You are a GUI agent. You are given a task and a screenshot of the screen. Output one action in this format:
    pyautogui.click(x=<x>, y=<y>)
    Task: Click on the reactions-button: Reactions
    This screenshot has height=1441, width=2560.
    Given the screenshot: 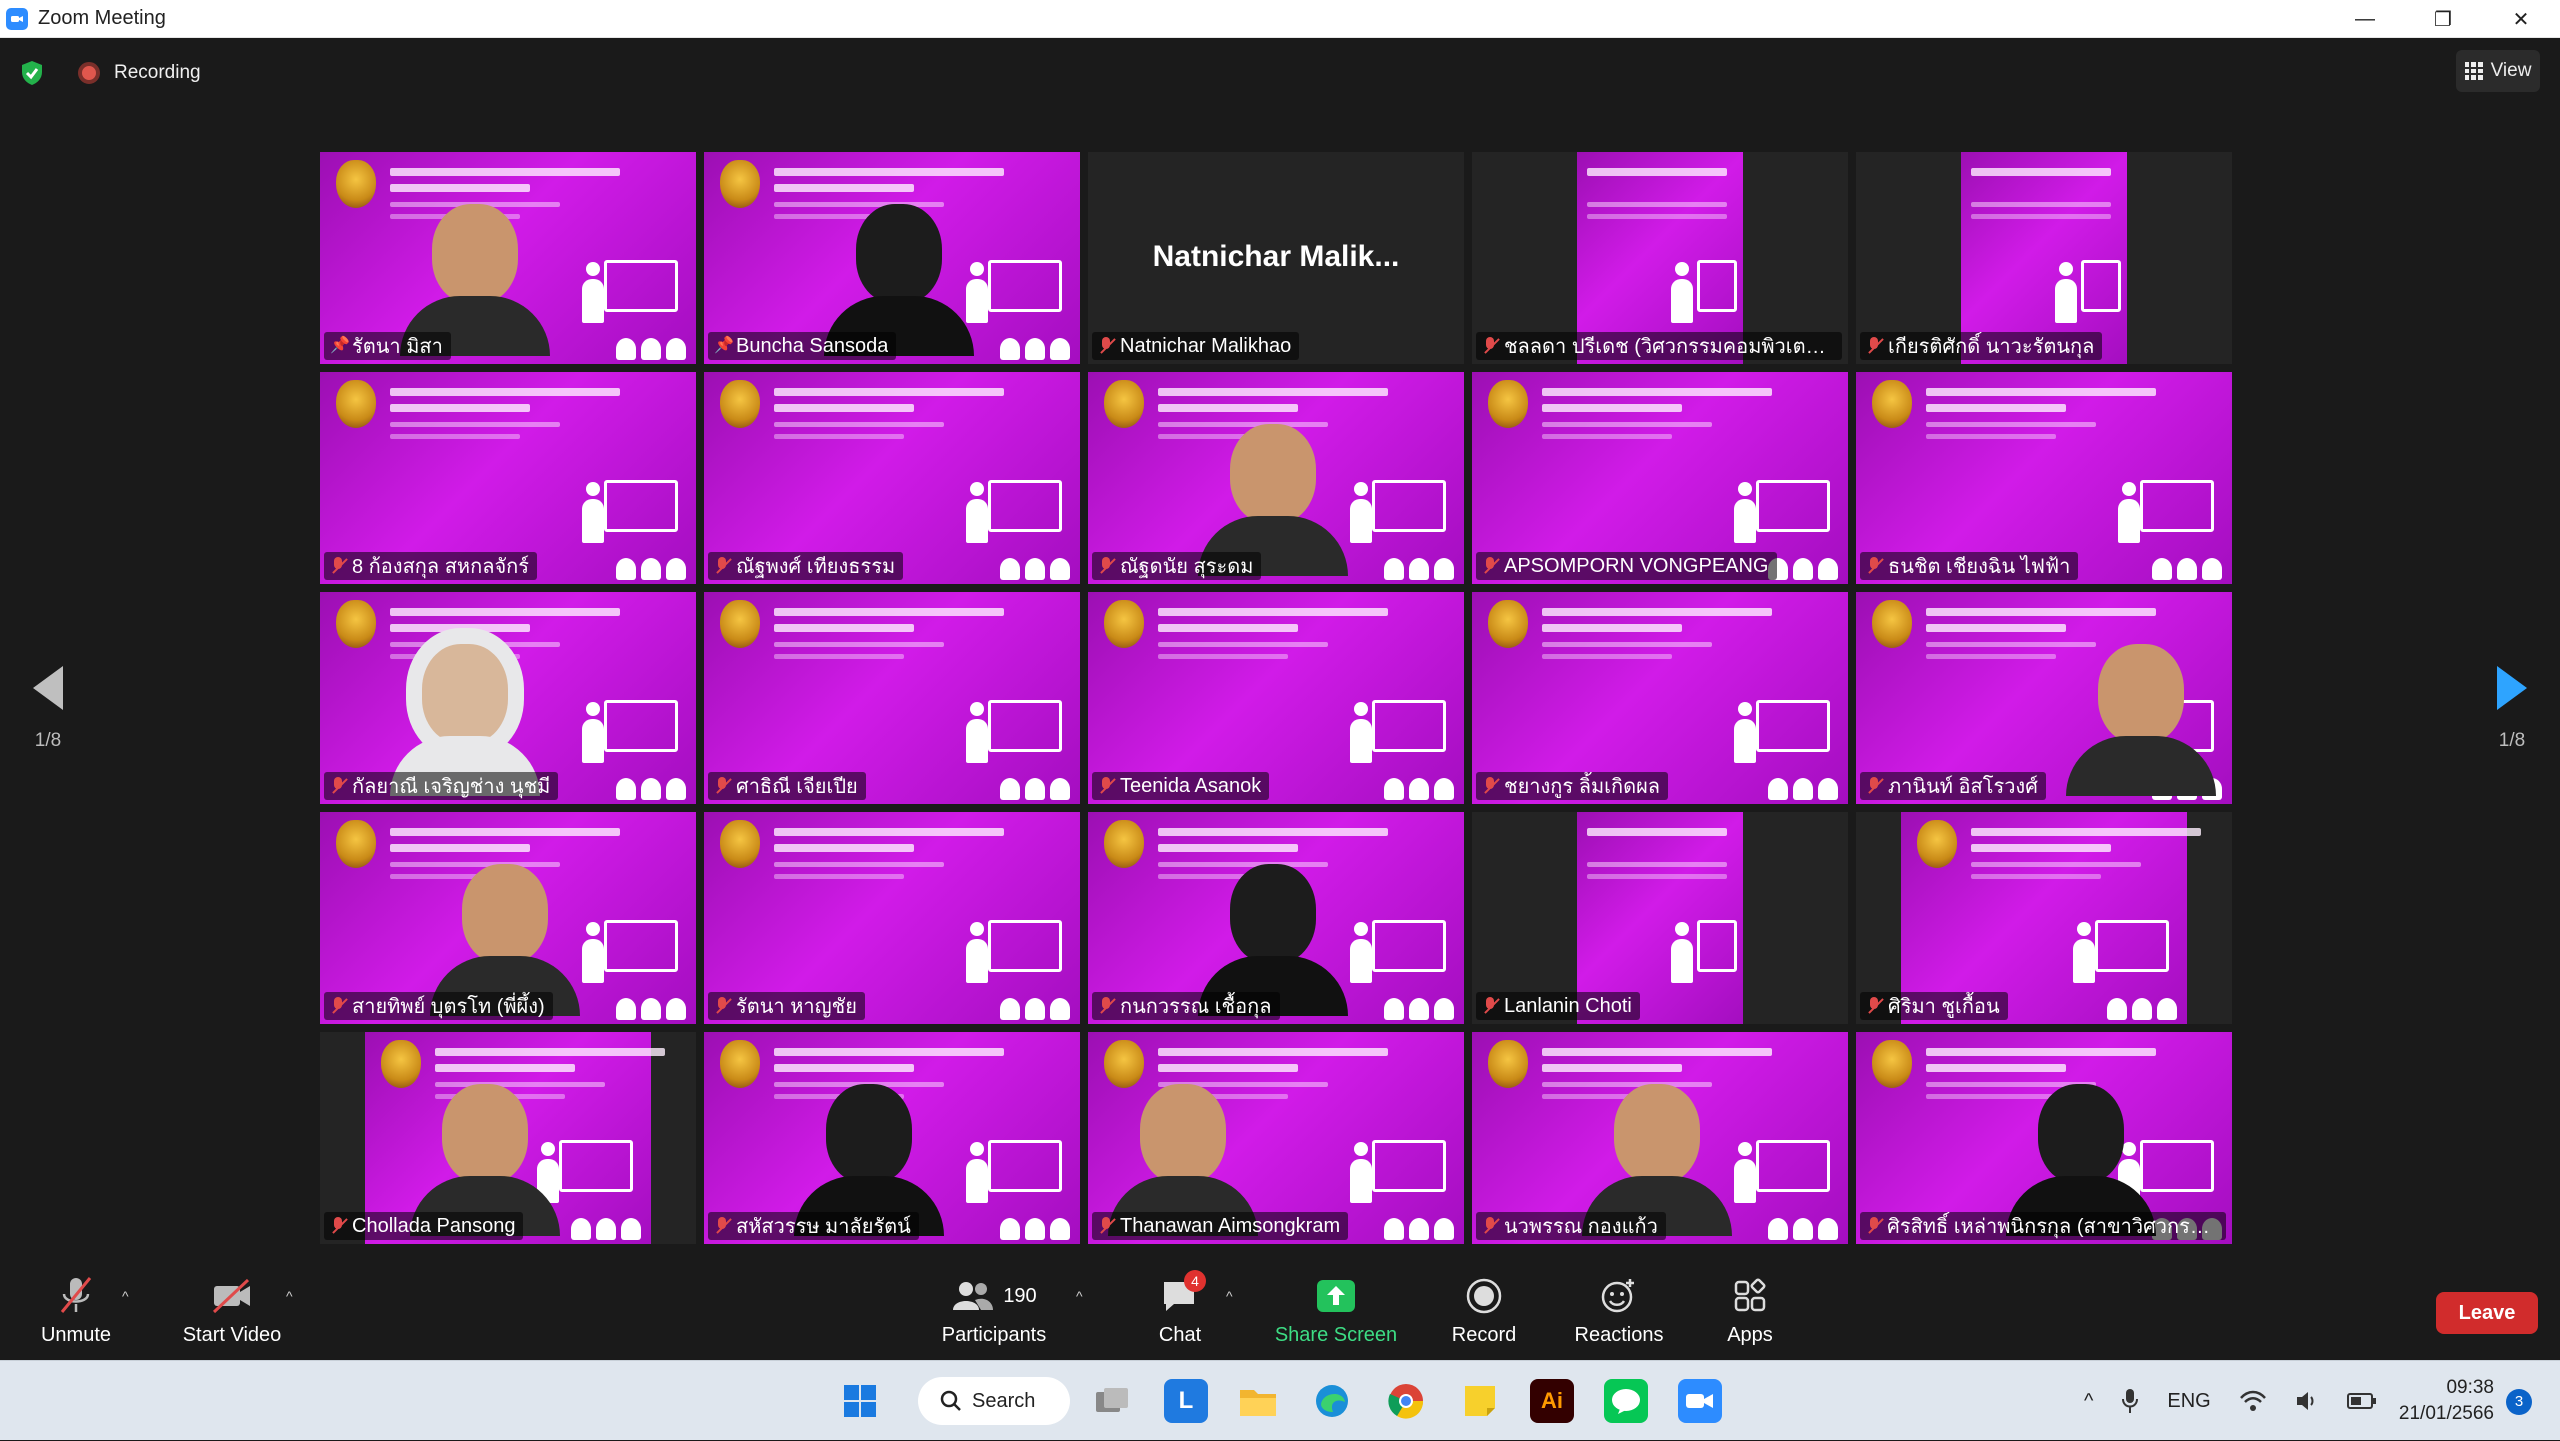 What is the action you would take?
    pyautogui.click(x=1619, y=1310)
    